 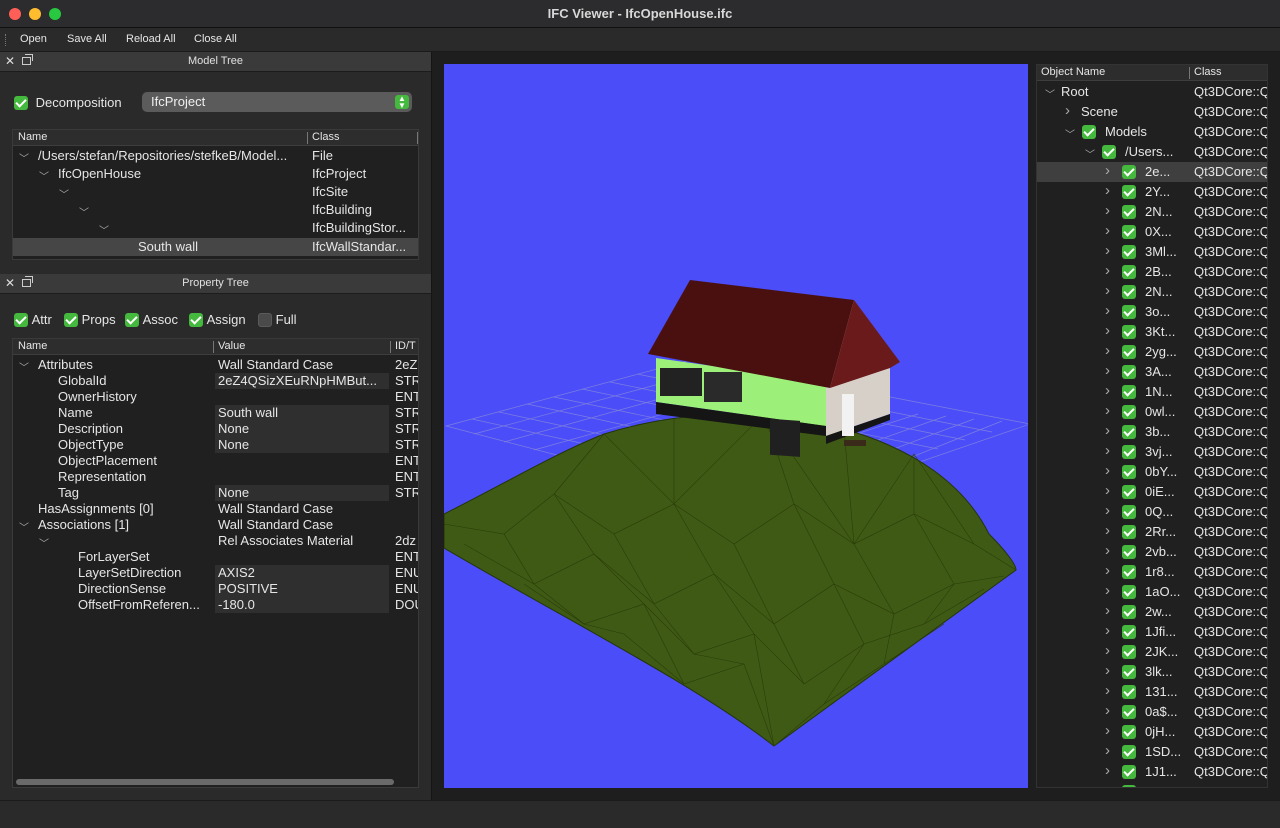 What do you see at coordinates (1152, 212) in the screenshot?
I see `scene-row: › 2N... Qt3DCore::Q` at bounding box center [1152, 212].